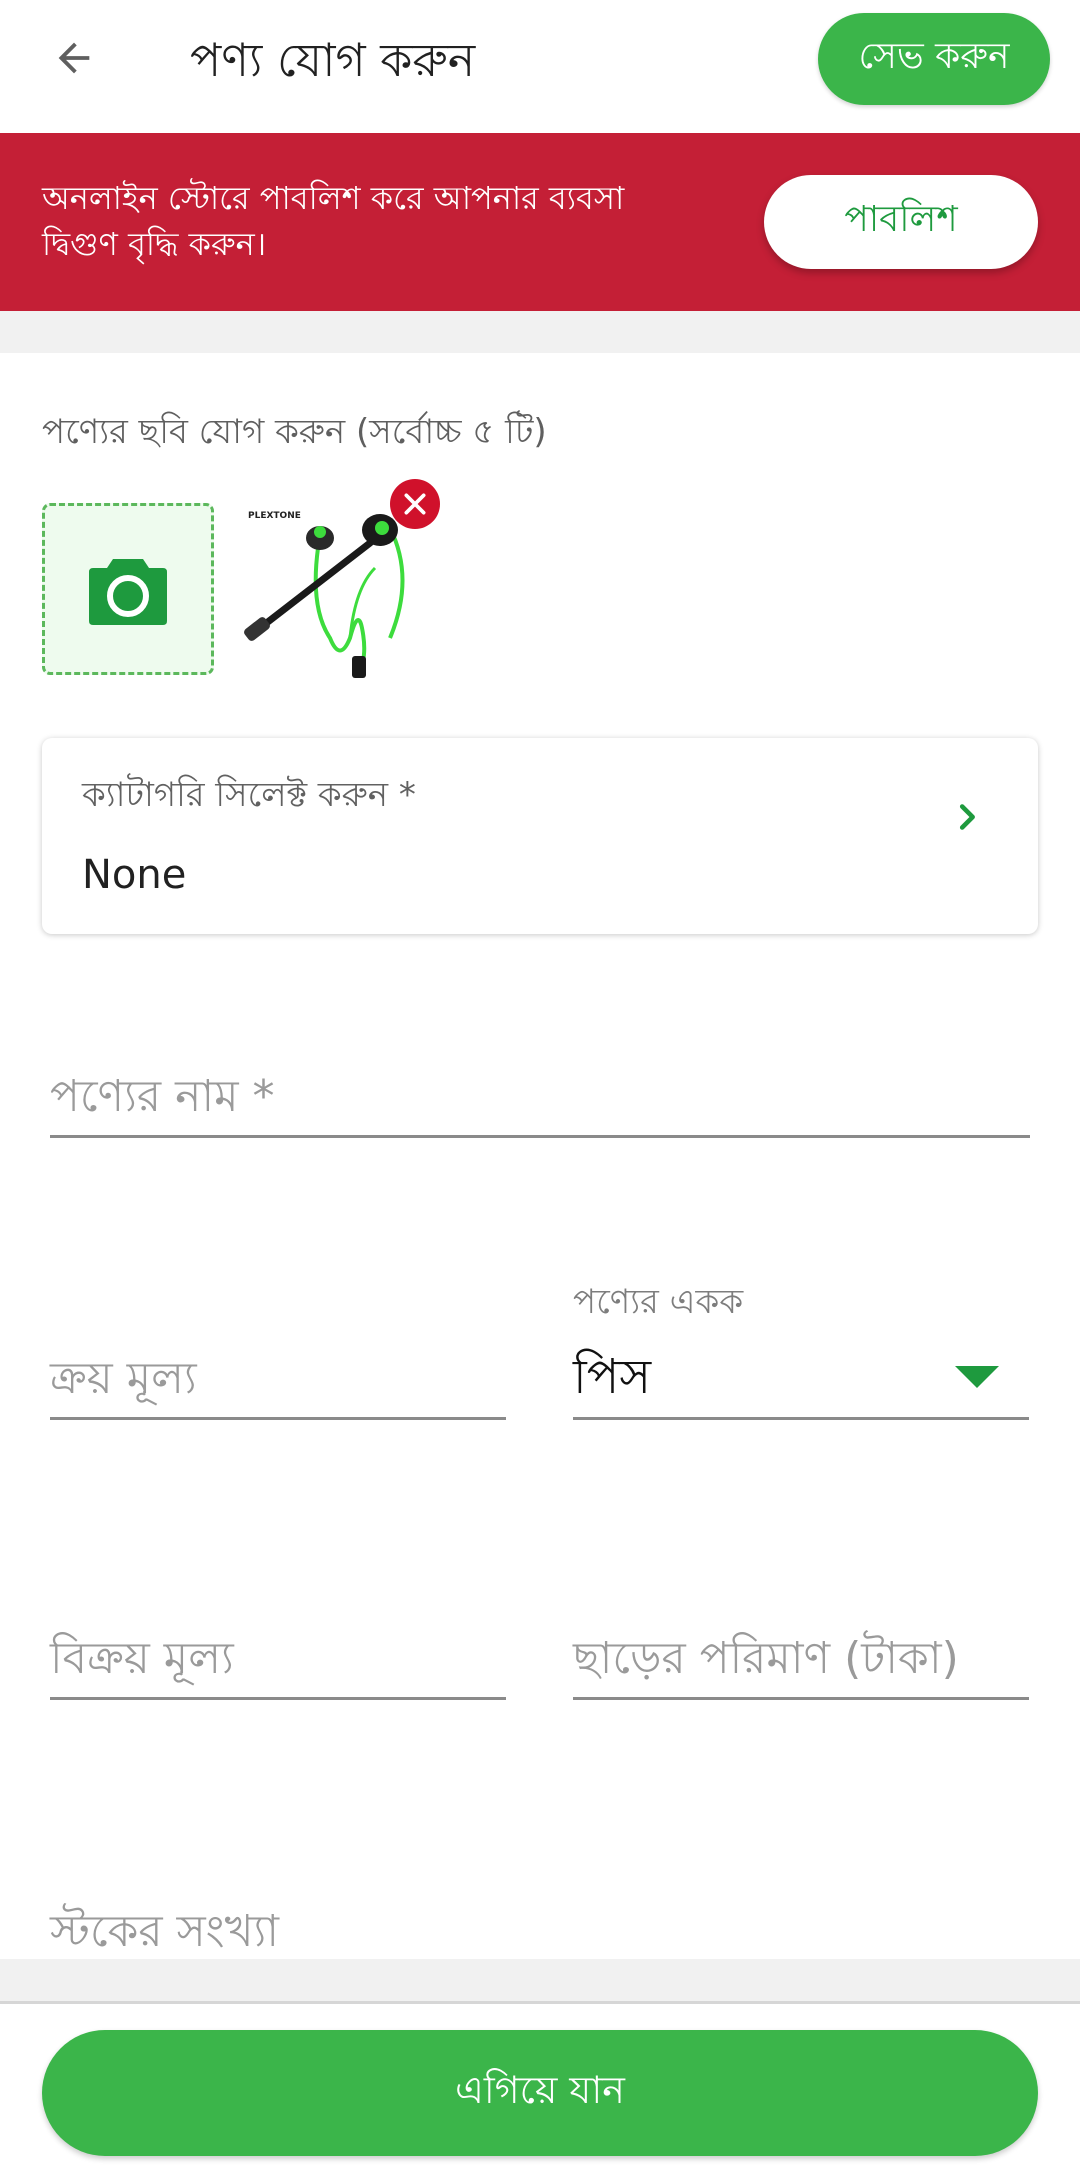 This screenshot has width=1080, height=2167. Describe the element at coordinates (901, 222) in the screenshot. I see `publish-button: পাবলিশ` at that location.